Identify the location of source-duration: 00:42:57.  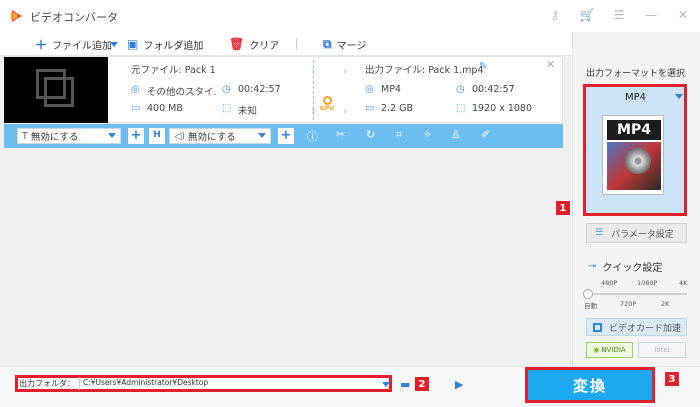
(259, 89).